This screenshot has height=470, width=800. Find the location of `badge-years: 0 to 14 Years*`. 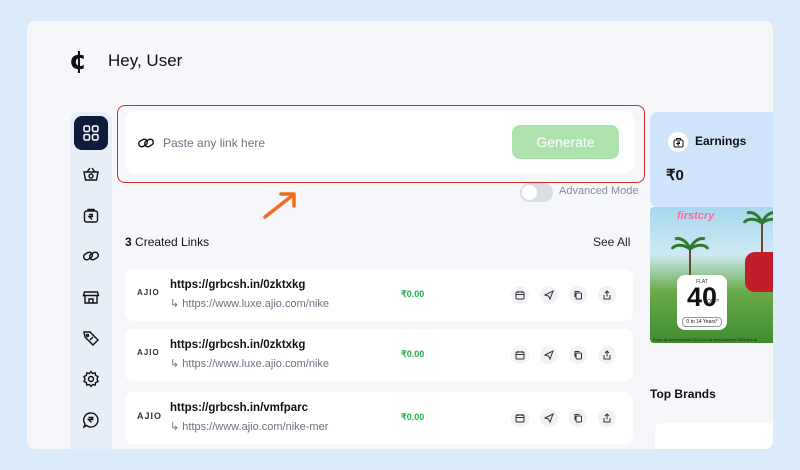

badge-years: 0 to 14 Years* is located at coordinates (702, 322).